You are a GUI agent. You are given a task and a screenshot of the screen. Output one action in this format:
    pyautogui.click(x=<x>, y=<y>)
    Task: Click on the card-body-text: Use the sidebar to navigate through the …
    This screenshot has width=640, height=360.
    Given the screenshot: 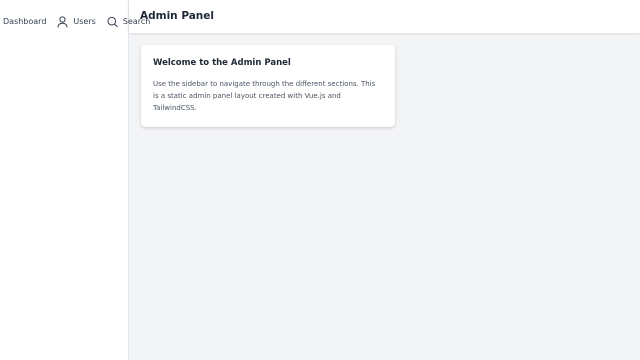 What is the action you would take?
    pyautogui.click(x=264, y=96)
    